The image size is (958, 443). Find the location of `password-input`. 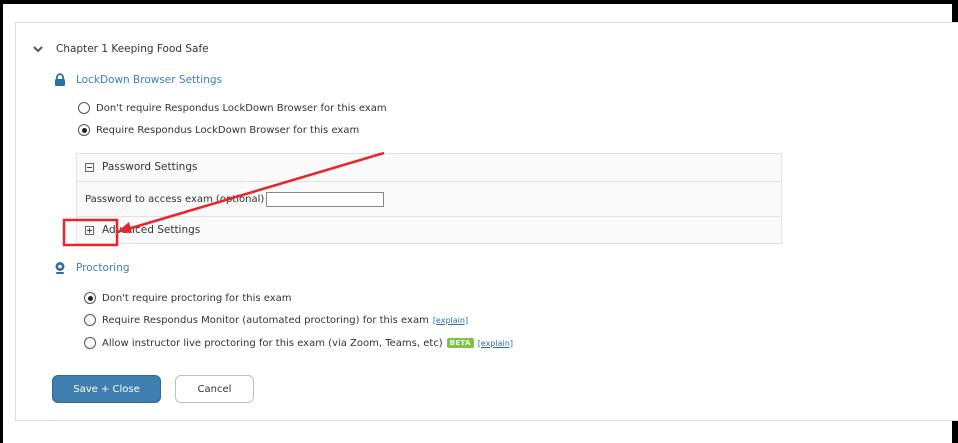

password-input is located at coordinates (325, 199).